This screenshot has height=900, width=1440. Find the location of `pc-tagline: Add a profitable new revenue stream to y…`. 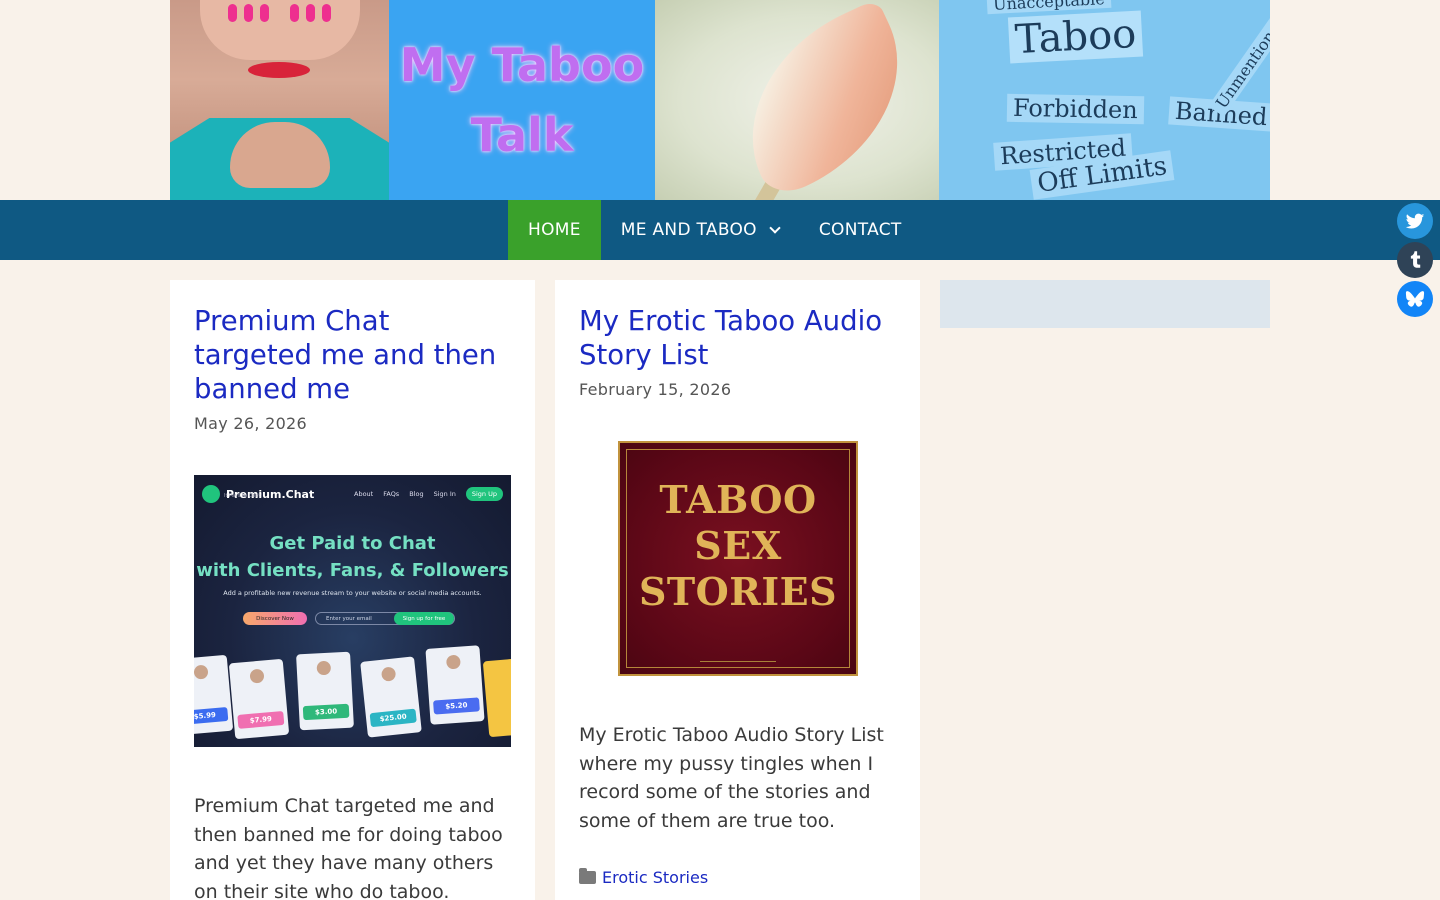

pc-tagline: Add a profitable new revenue stream to y… is located at coordinates (352, 593).